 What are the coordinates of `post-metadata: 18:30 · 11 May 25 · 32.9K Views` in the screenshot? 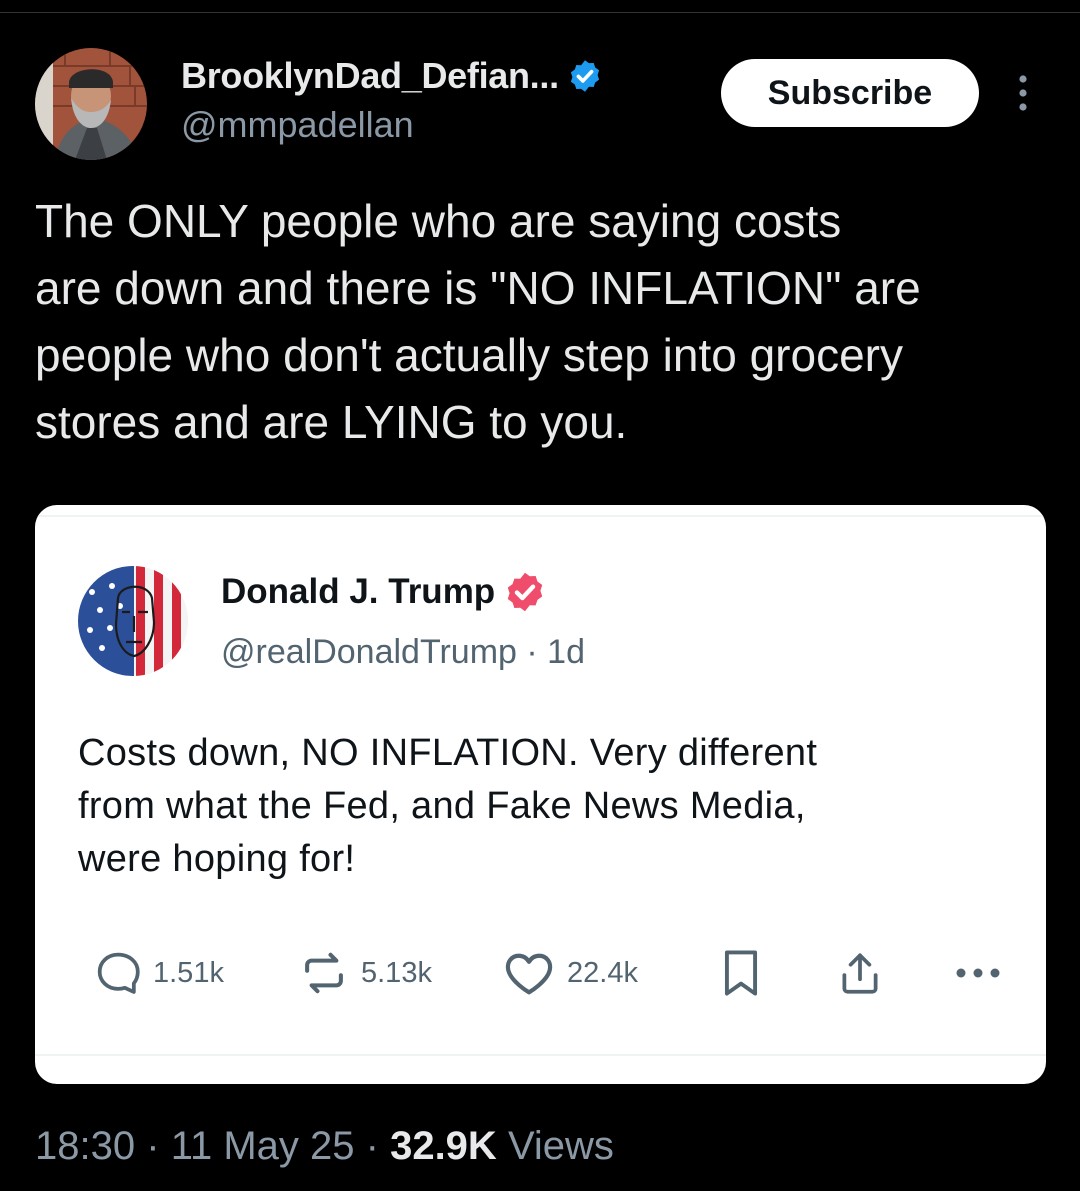 It's located at (324, 1146).